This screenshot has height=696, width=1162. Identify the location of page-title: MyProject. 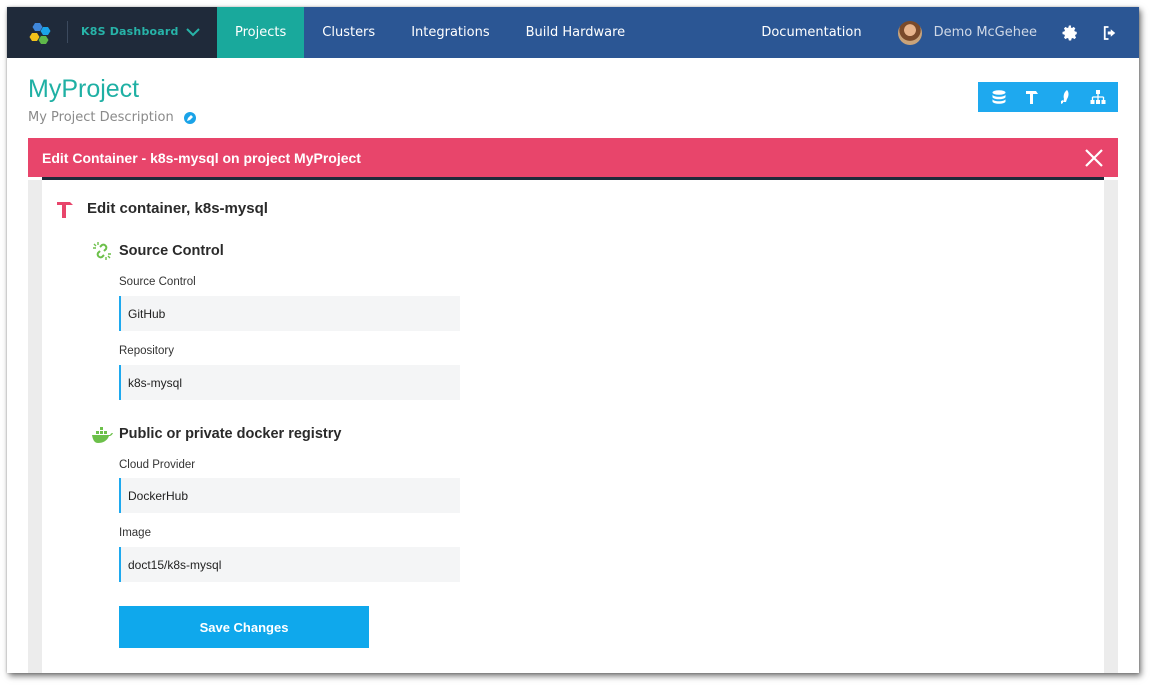
(84, 89).